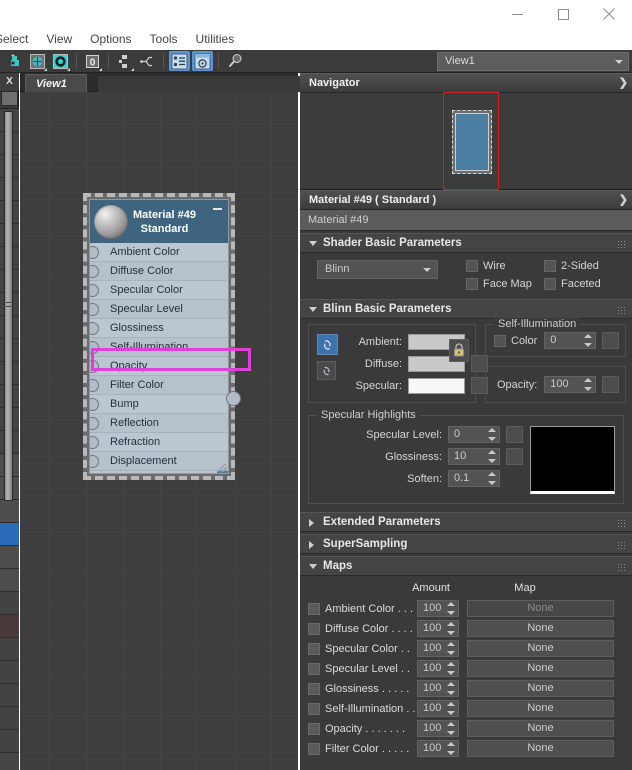 The width and height of the screenshot is (632, 770). What do you see at coordinates (215, 39) in the screenshot?
I see `menu-utilities: Utilities` at bounding box center [215, 39].